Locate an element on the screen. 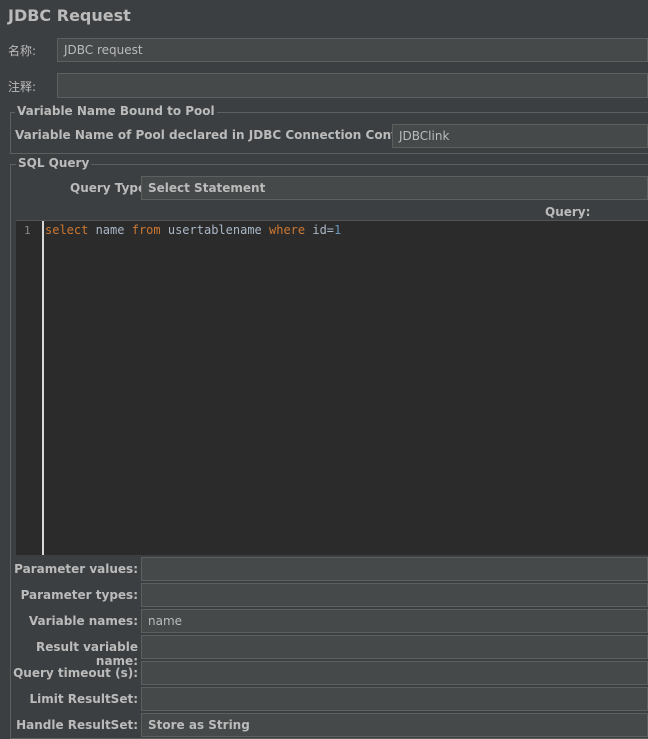 Image resolution: width=648 pixels, height=739 pixels. comment-field is located at coordinates (352, 85).